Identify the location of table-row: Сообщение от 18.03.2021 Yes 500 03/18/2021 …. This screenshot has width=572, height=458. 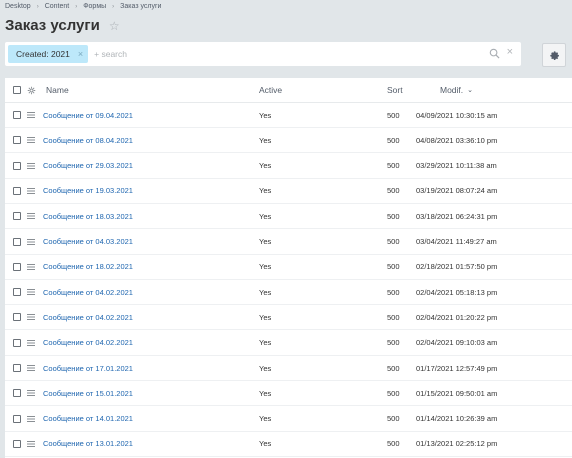
(288, 217).